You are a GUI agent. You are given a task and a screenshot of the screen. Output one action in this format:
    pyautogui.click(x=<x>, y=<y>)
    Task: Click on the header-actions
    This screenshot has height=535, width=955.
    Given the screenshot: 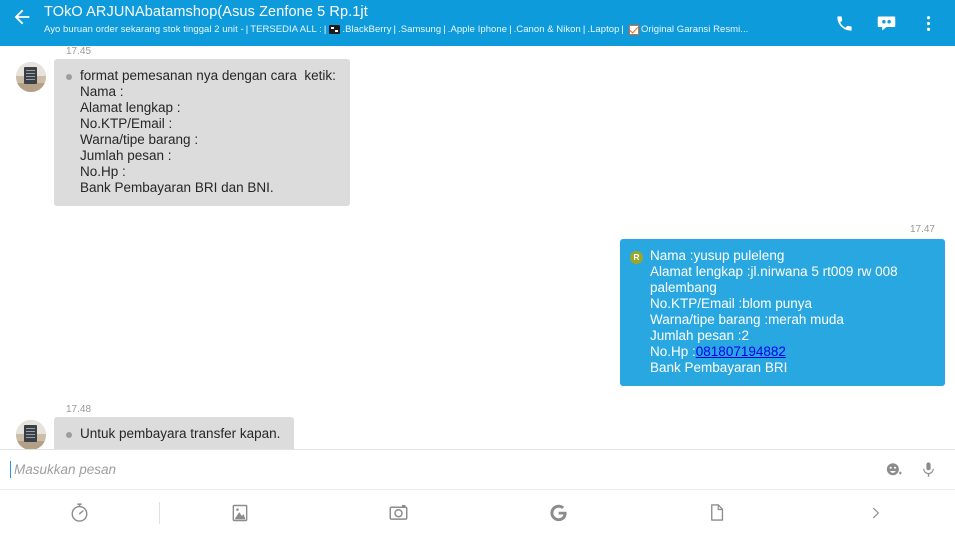 What is the action you would take?
    pyautogui.click(x=889, y=19)
    